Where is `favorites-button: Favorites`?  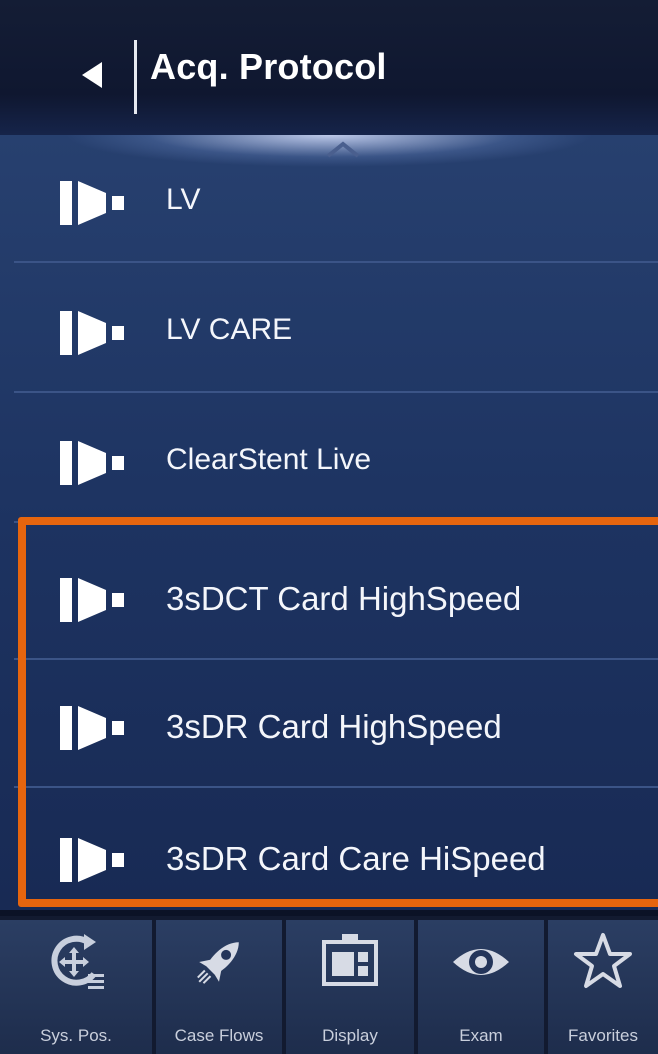
favorites-button: Favorites is located at coordinates (603, 987).